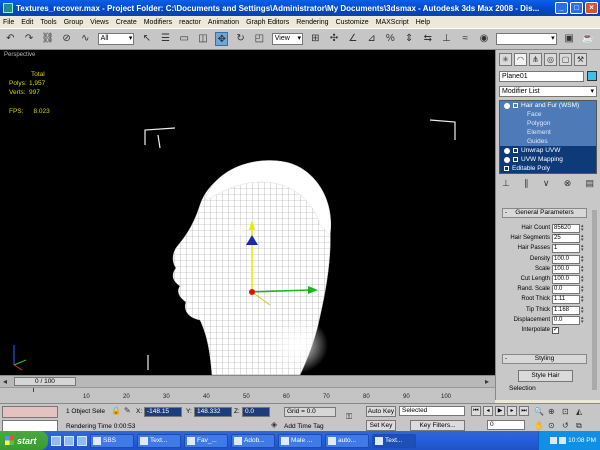 The image size is (600, 450). What do you see at coordinates (19, 55) in the screenshot?
I see `viewport-label: Perspective` at bounding box center [19, 55].